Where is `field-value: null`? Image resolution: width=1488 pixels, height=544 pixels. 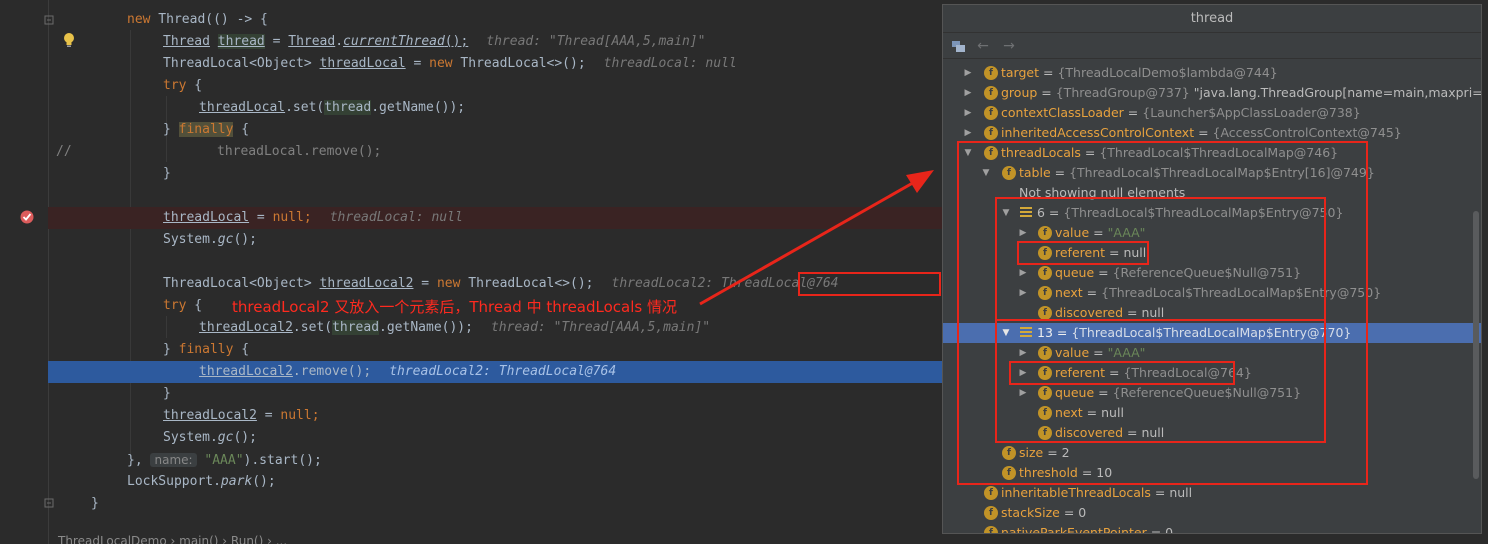
field-value: null is located at coordinates (1181, 492).